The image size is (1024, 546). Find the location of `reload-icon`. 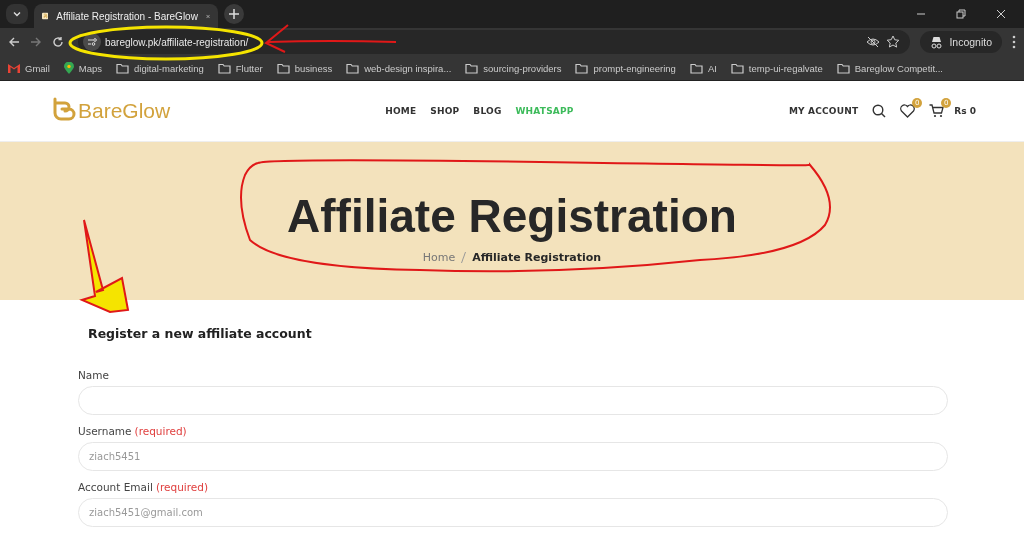

reload-icon is located at coordinates (58, 42).